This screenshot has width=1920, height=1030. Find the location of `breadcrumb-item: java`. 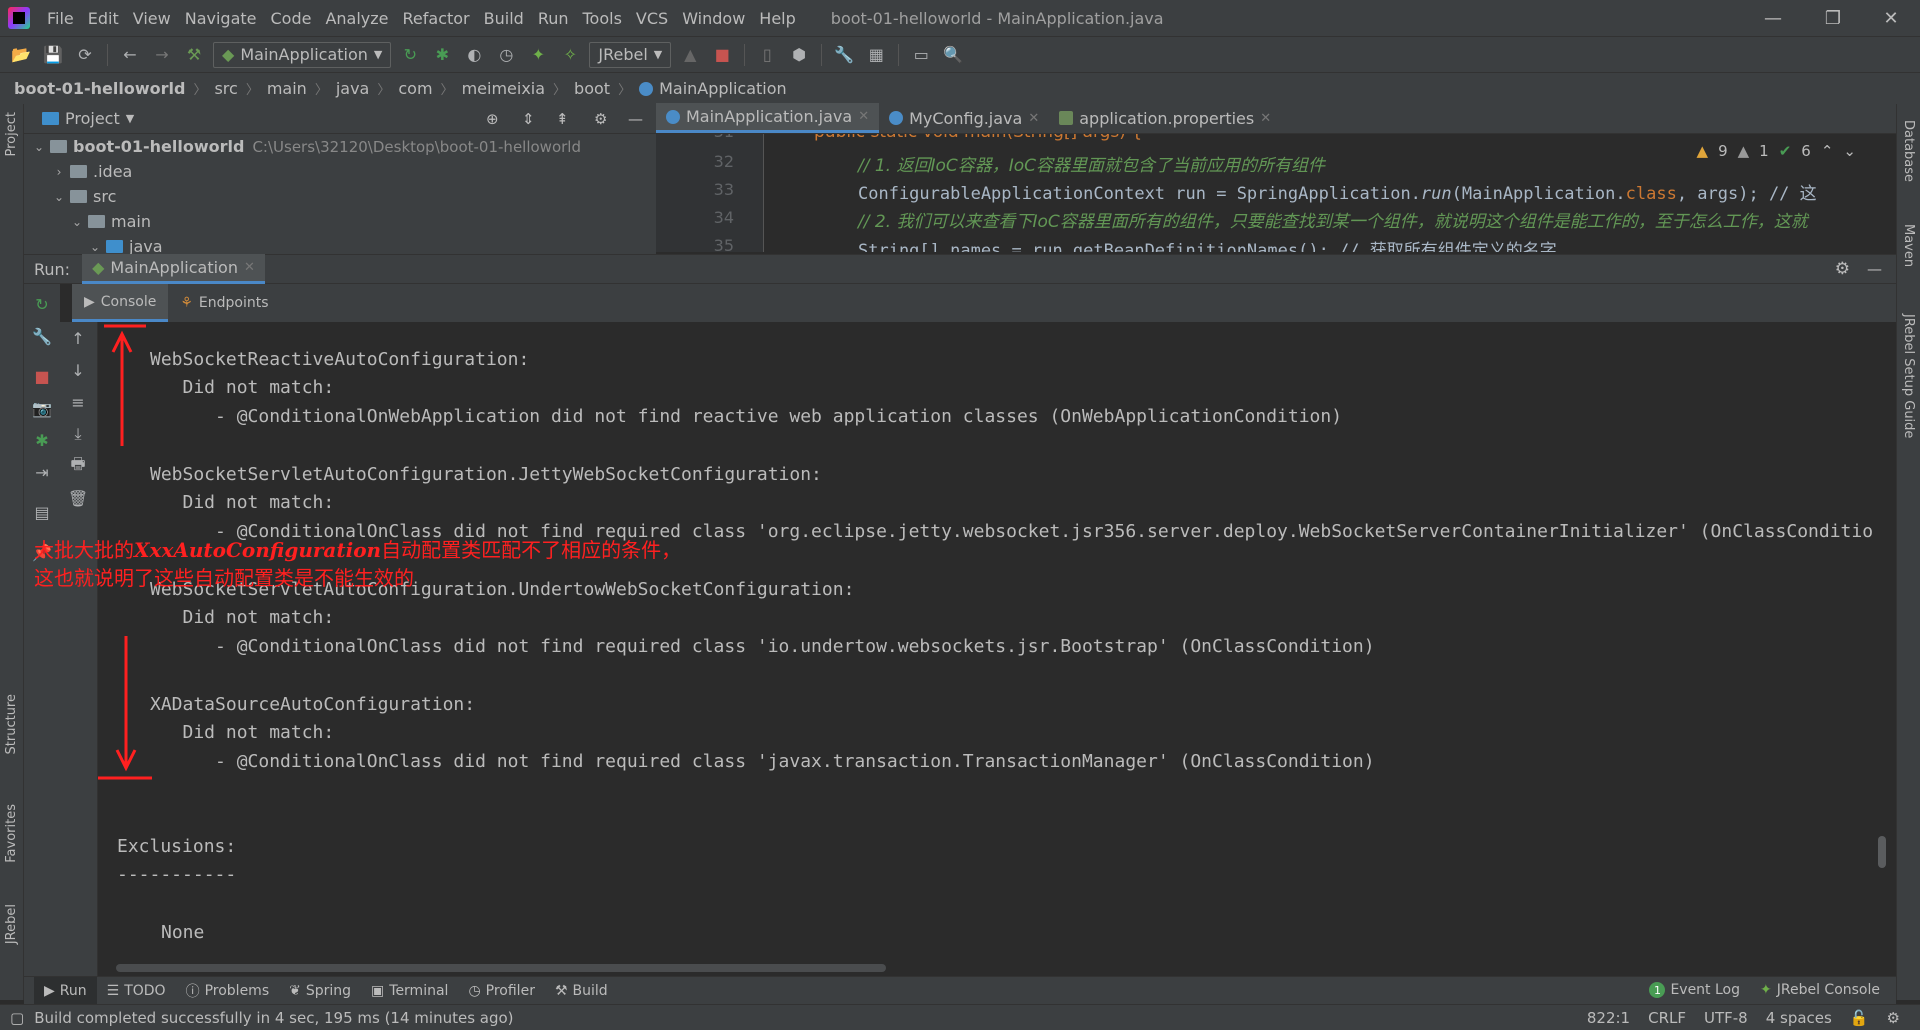

breadcrumb-item: java is located at coordinates (353, 88).